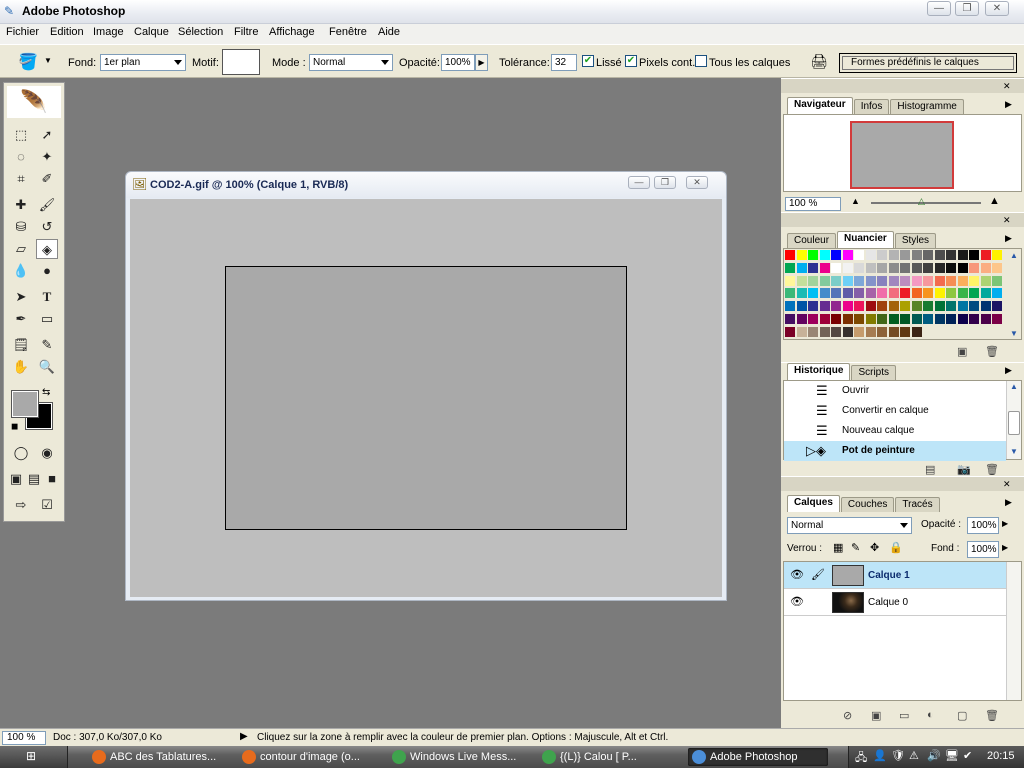 The height and width of the screenshot is (768, 1024). Describe the element at coordinates (904, 715) in the screenshot. I see `folder-icon: ▭` at that location.